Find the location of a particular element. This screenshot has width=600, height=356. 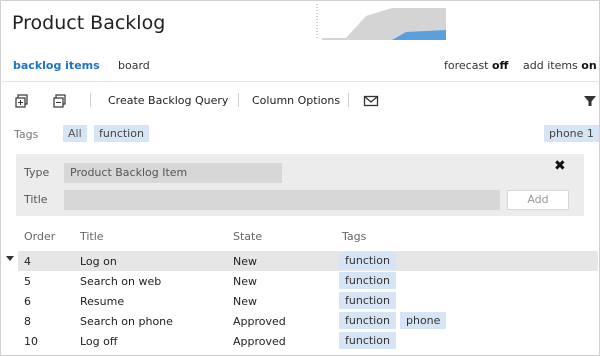

add-items-toggle: add items on is located at coordinates (560, 65).